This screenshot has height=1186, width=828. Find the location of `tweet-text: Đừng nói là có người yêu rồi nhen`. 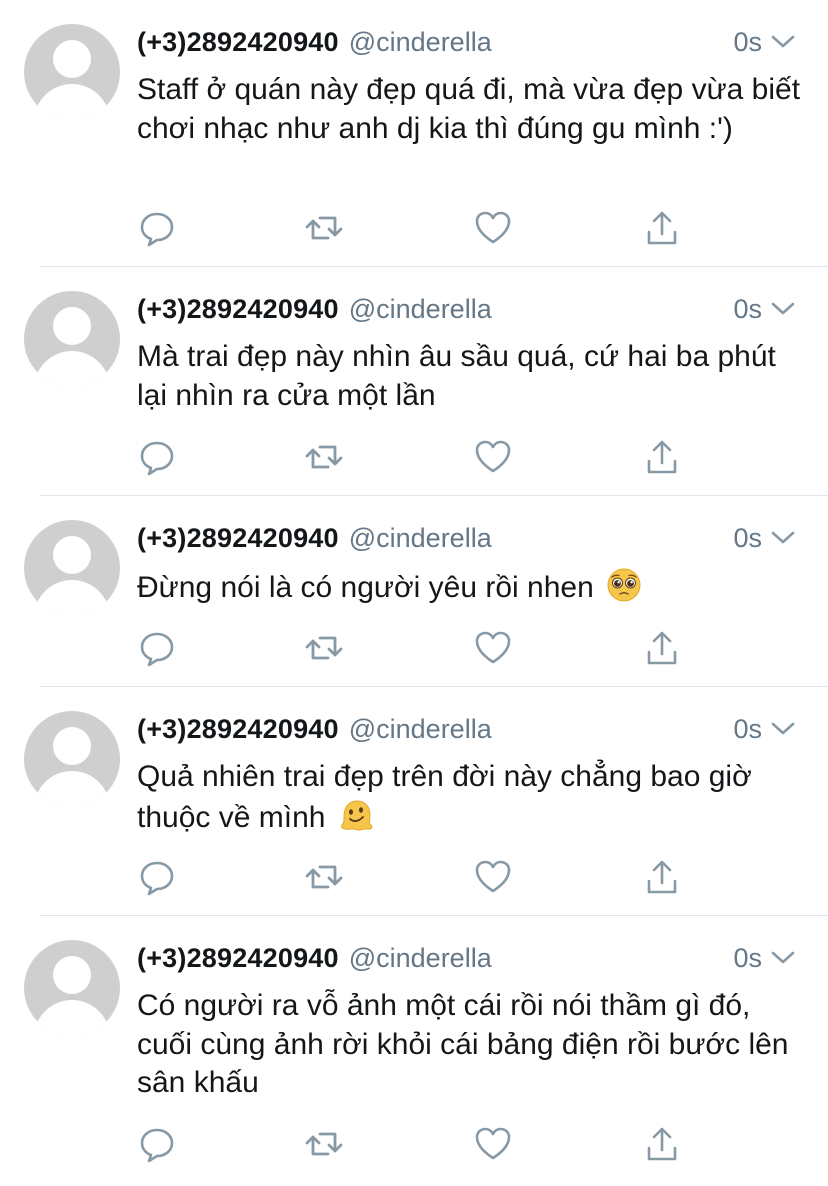

tweet-text: Đừng nói là có người yêu rồi nhen is located at coordinates (470, 587).